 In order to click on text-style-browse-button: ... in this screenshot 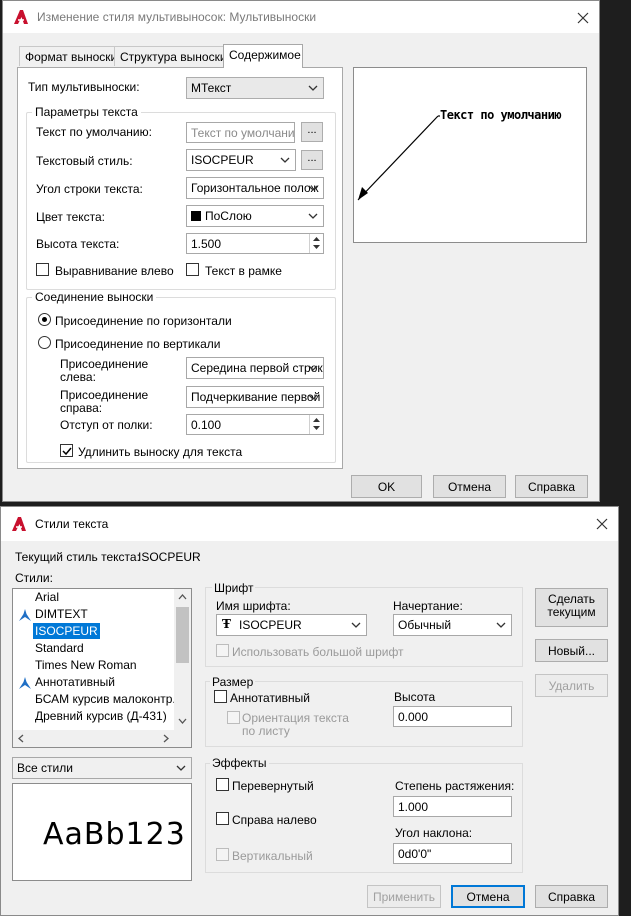, I will do `click(312, 160)`.